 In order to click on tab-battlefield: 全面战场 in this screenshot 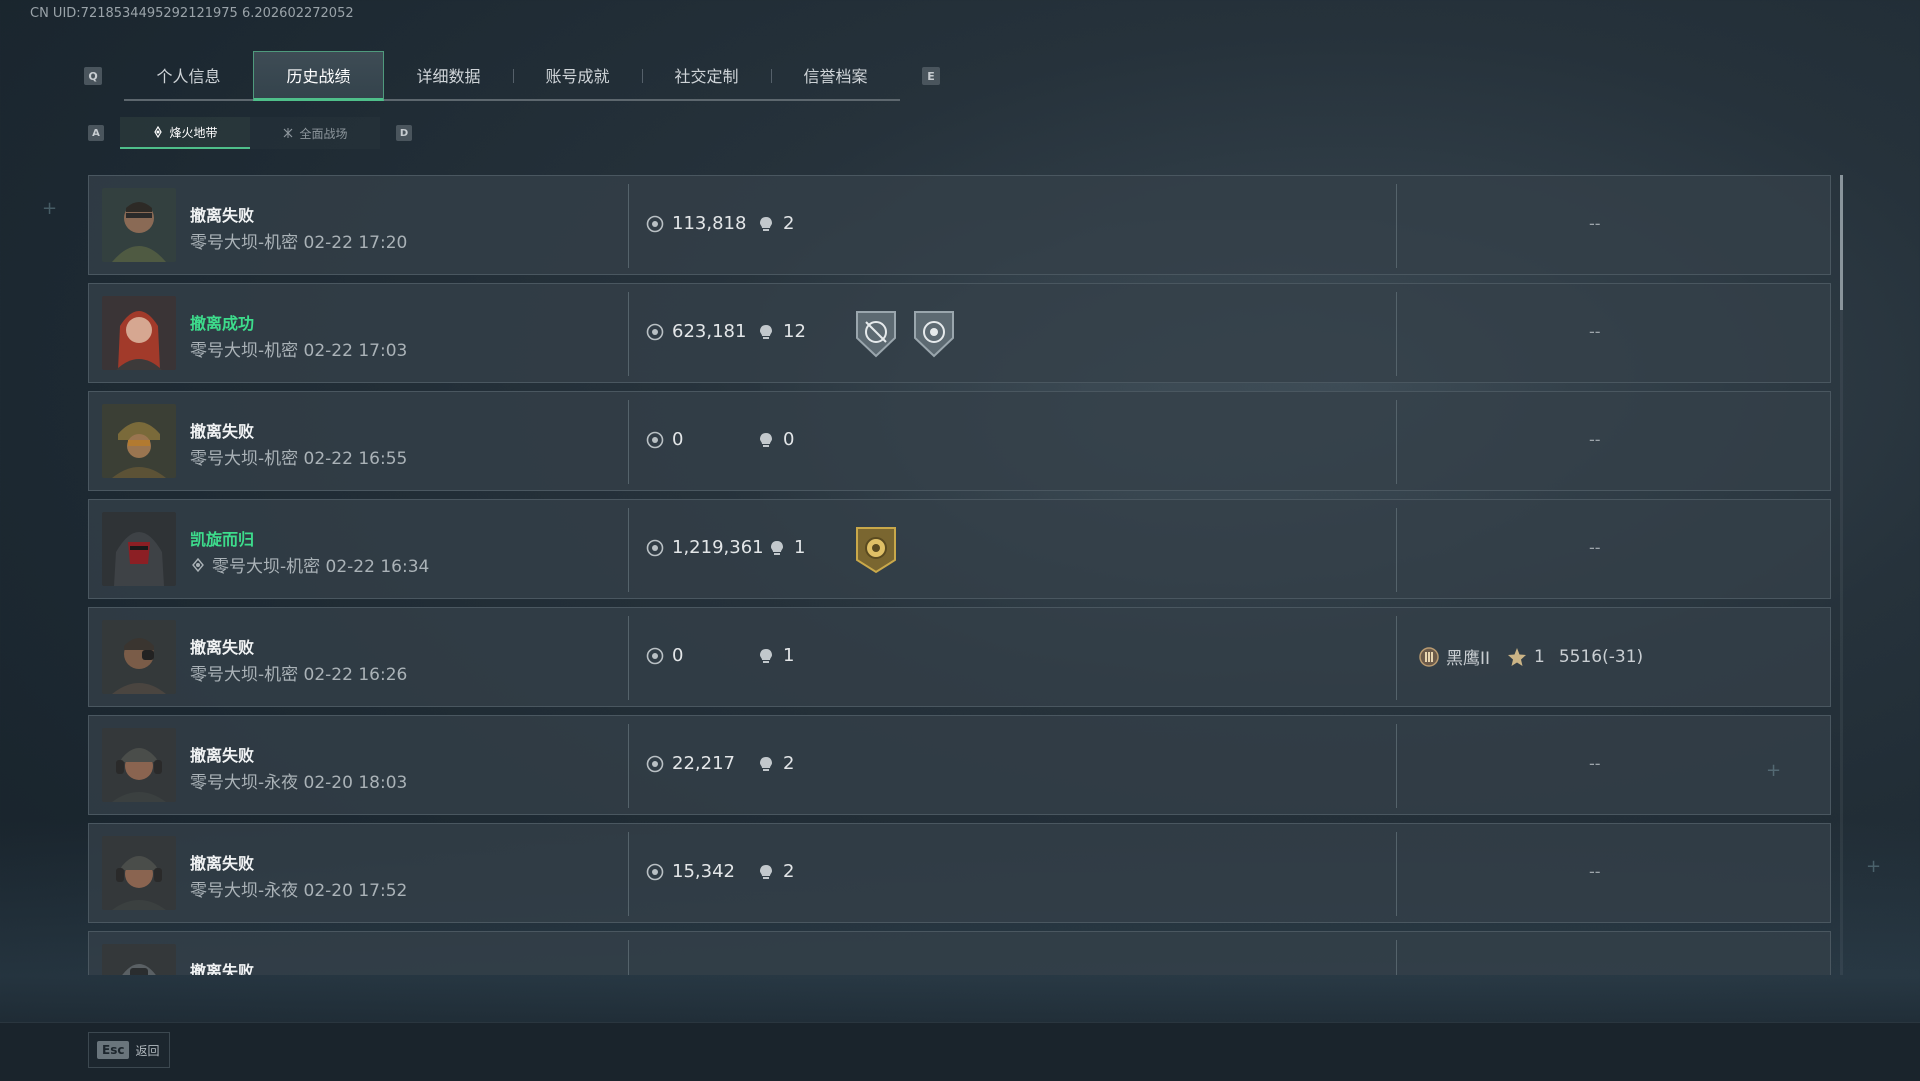, I will do `click(315, 133)`.